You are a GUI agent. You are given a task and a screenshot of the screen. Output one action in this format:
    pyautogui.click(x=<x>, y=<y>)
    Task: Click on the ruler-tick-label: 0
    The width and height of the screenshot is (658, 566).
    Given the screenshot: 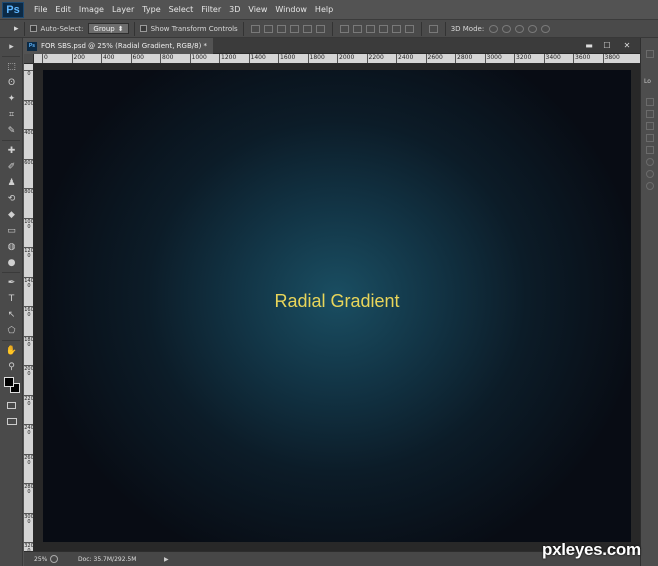 What is the action you would take?
    pyautogui.click(x=45, y=58)
    